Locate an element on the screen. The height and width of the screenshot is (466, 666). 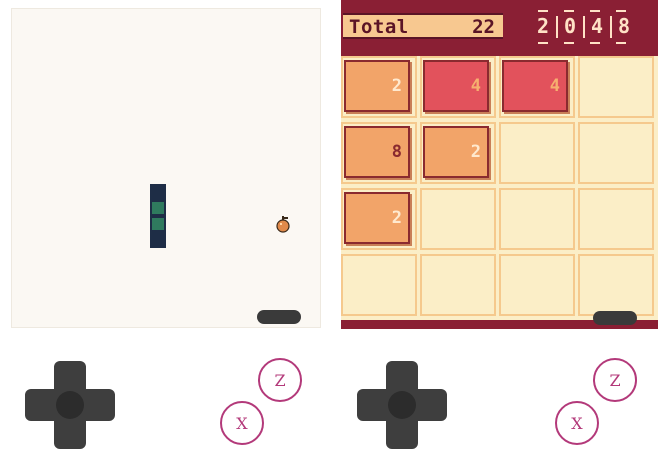
apple-icon is located at coordinates (283, 224).